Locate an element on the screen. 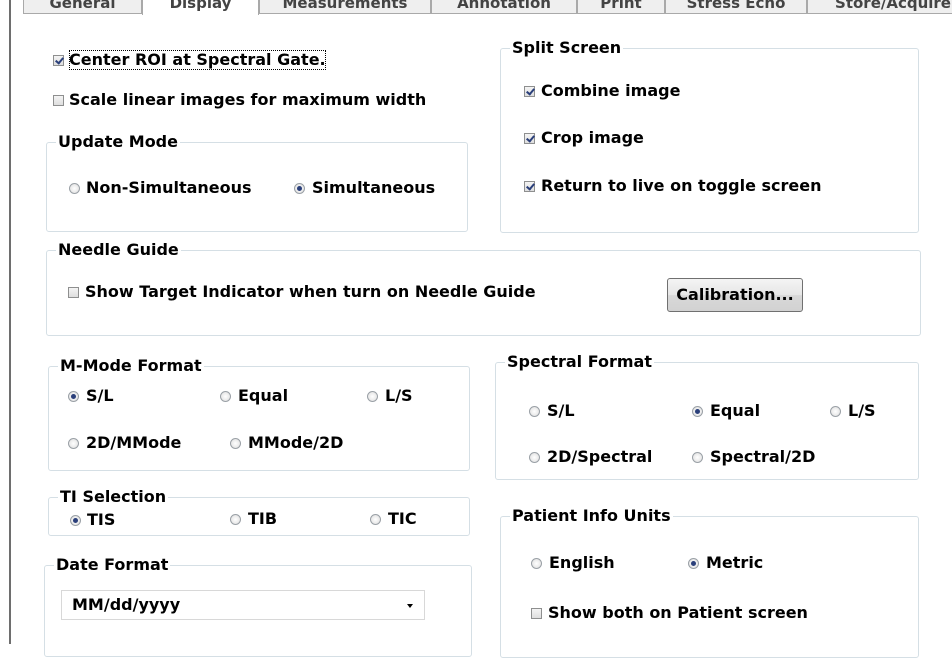 This screenshot has height=658, width=952. show-both-label: Show both on Patient screen is located at coordinates (678, 612).